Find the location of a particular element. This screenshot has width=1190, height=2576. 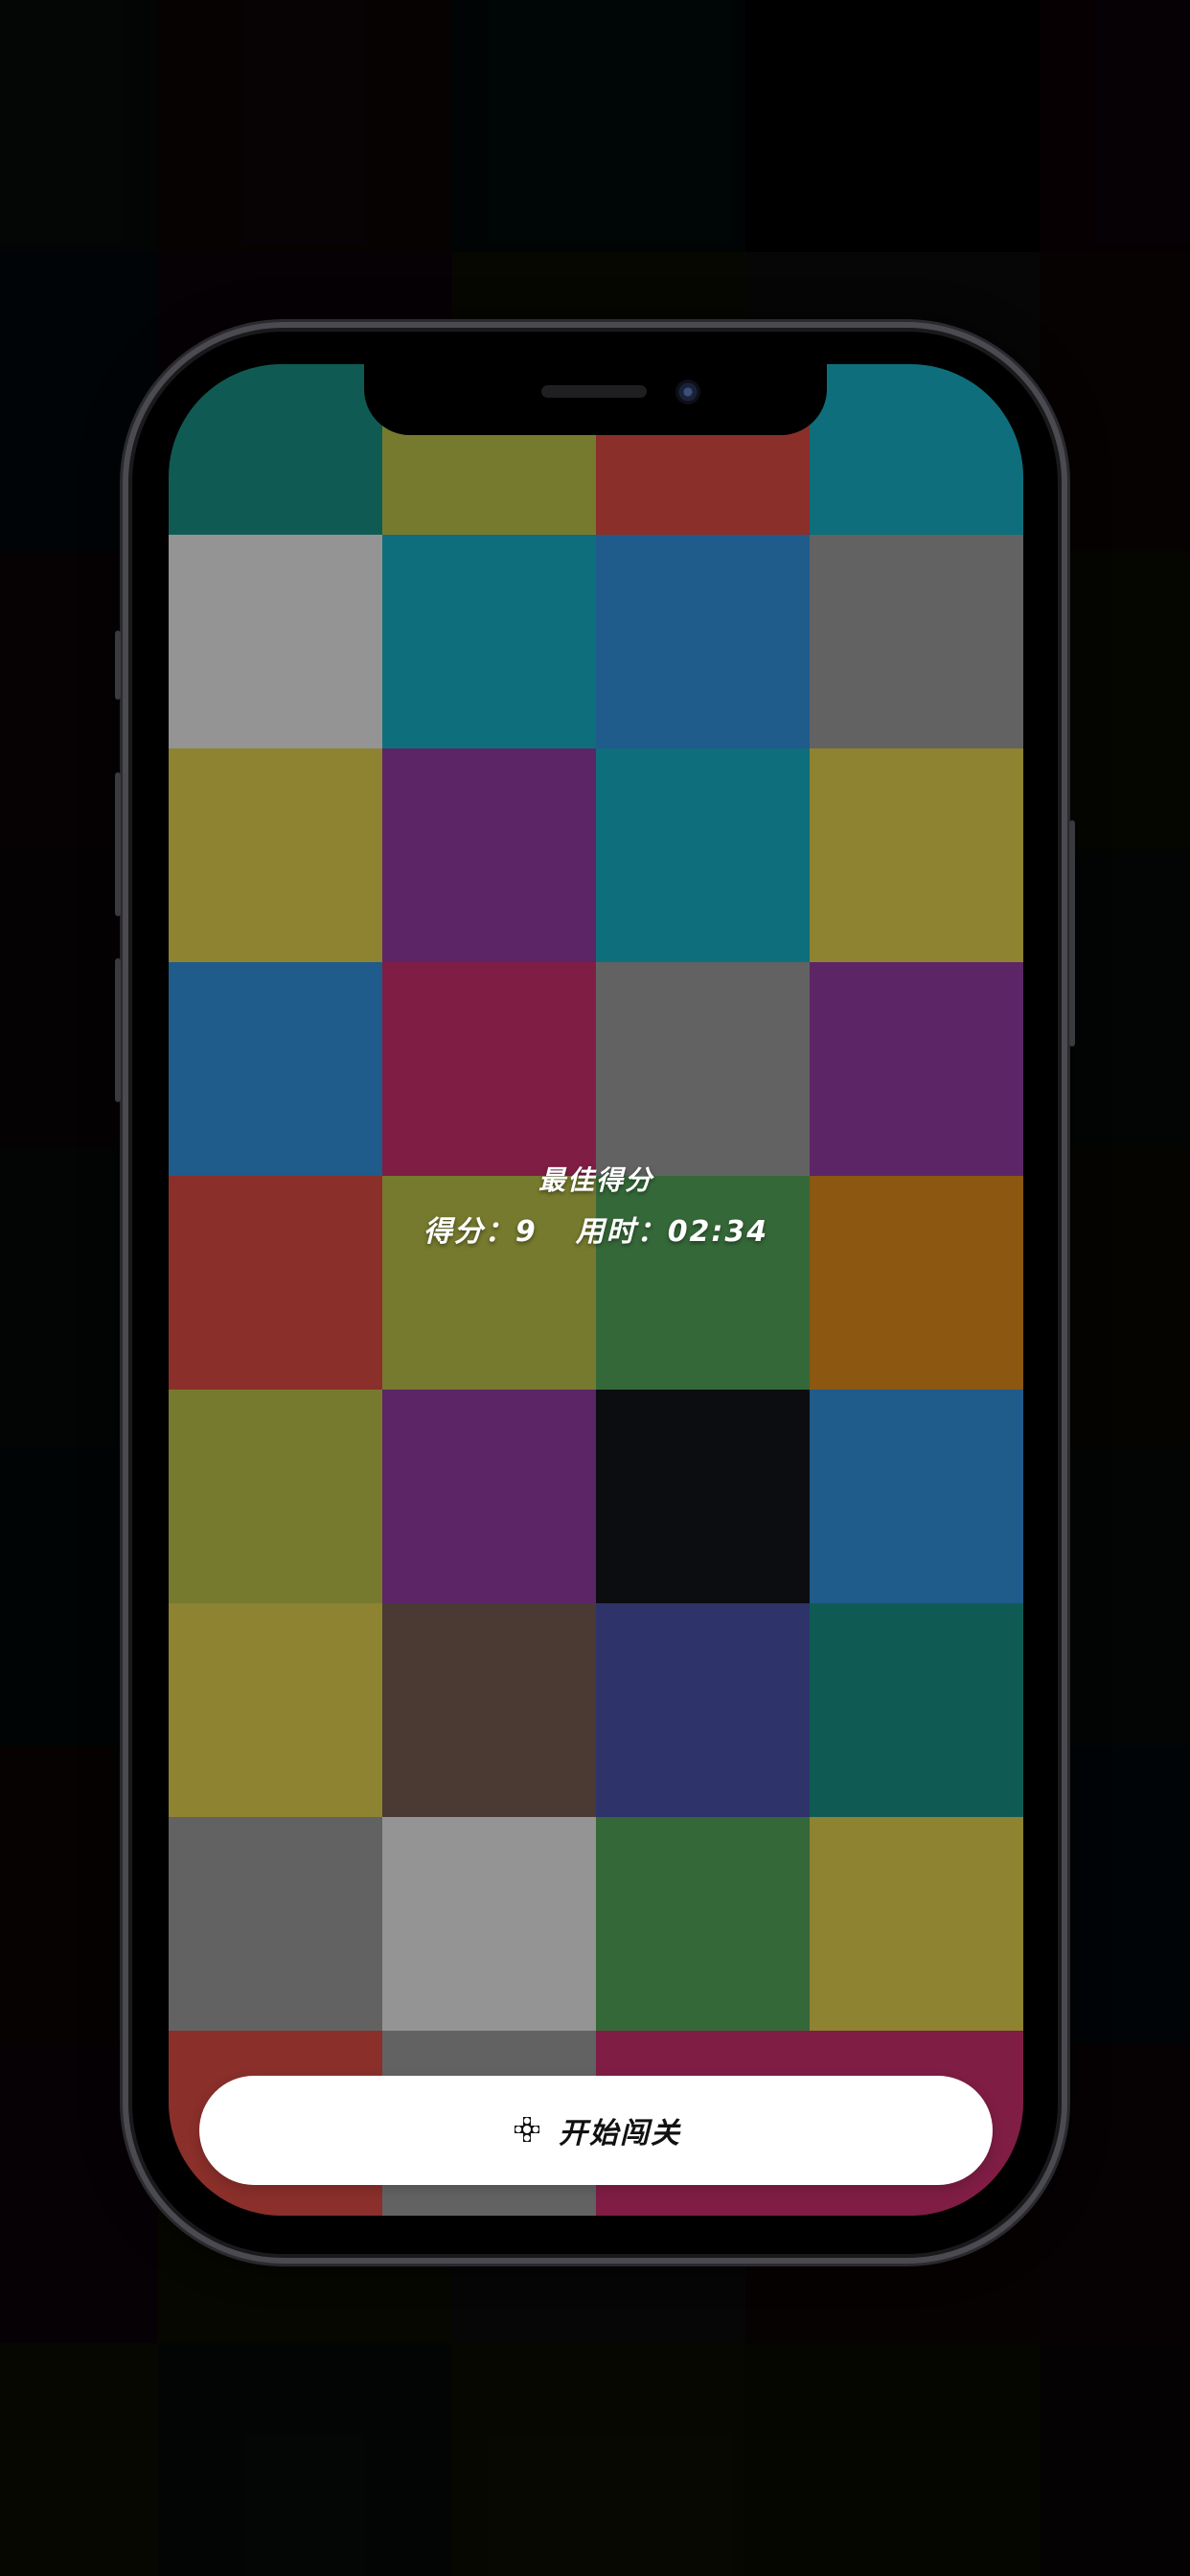

start-level-label: 开始闯关 is located at coordinates (620, 2133).